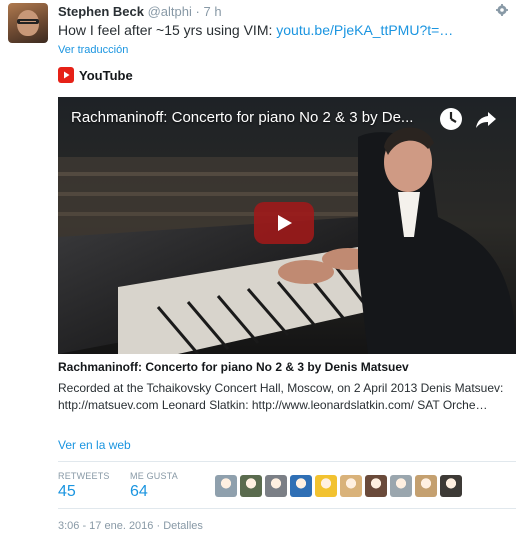 The width and height of the screenshot is (516, 533). What do you see at coordinates (170, 11) in the screenshot?
I see `author-handle: @altphi` at bounding box center [170, 11].